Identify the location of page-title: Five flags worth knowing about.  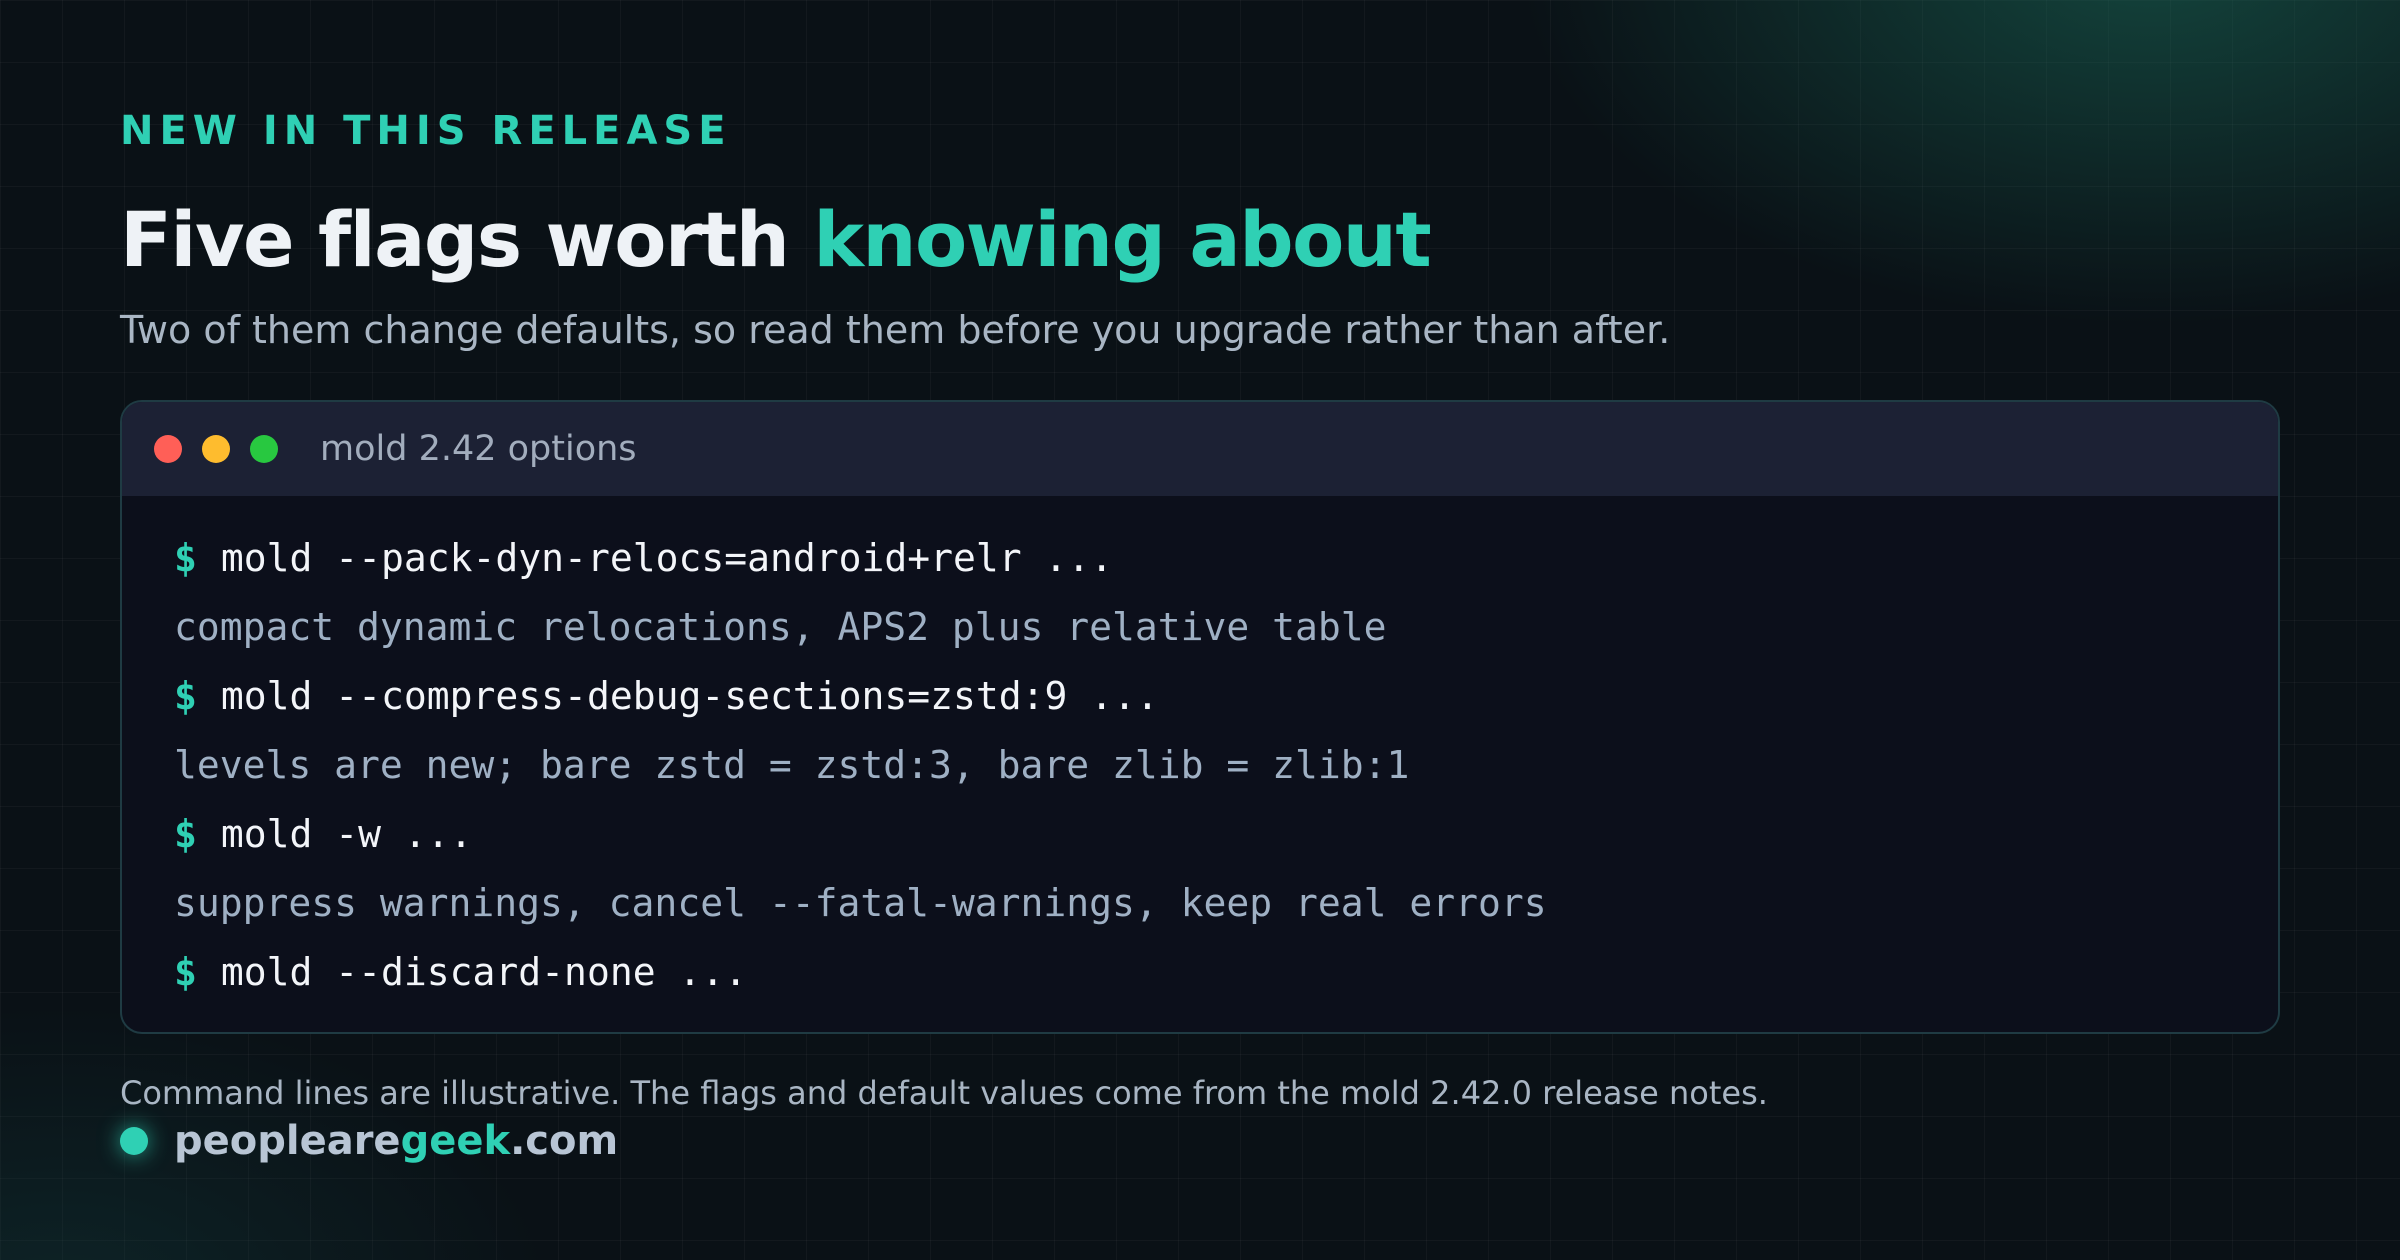
(776, 239).